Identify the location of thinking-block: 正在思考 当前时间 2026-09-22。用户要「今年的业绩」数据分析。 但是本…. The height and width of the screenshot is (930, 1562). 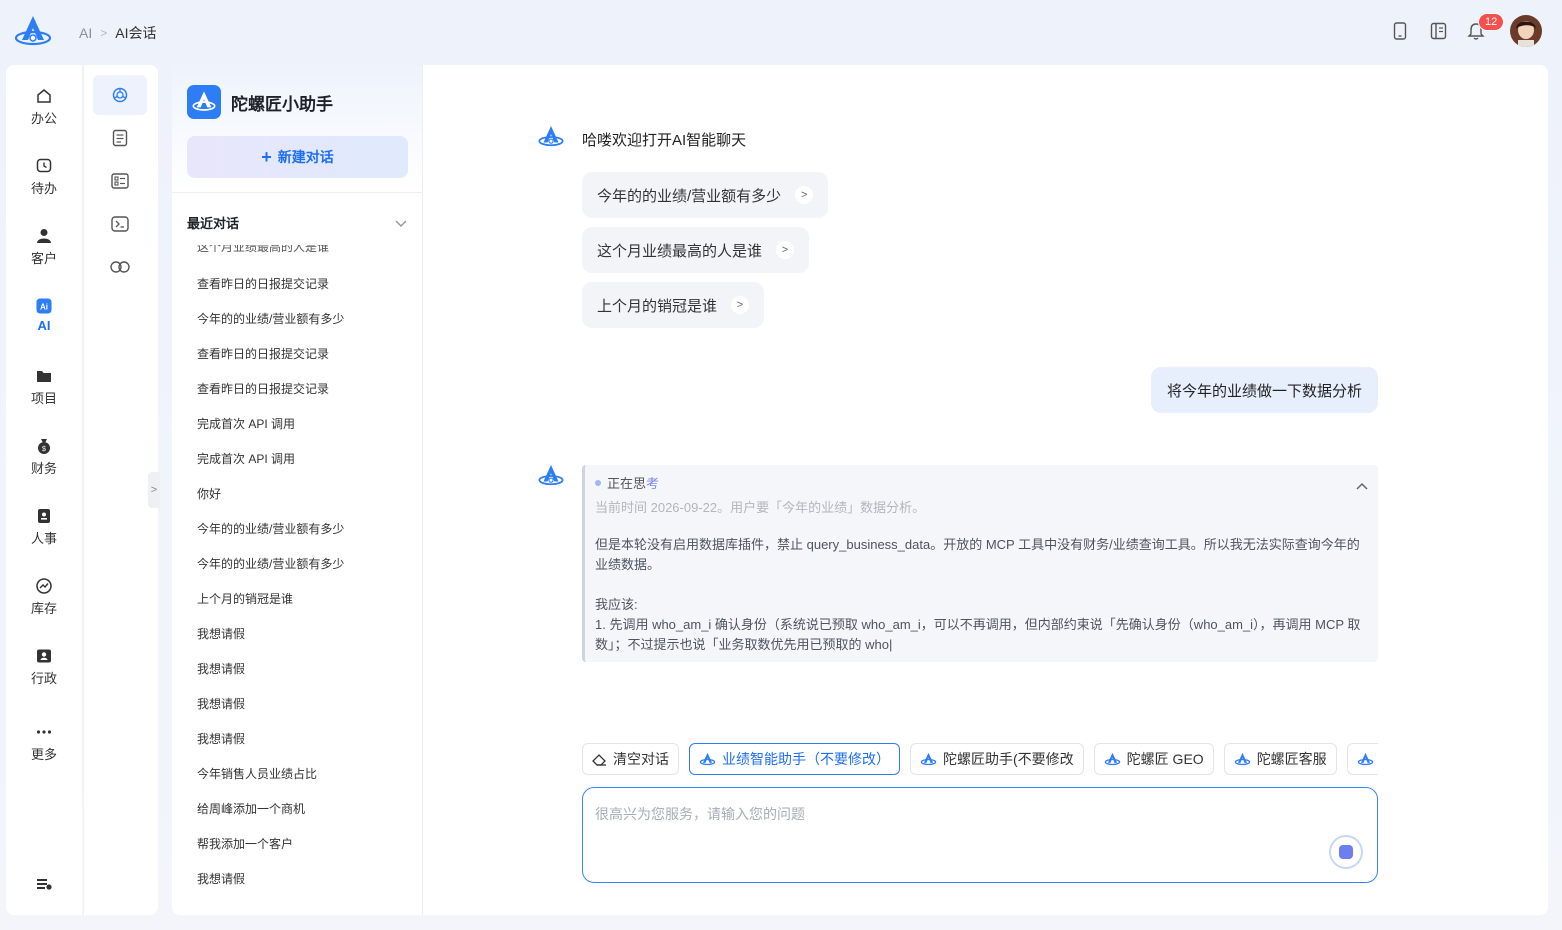
(980, 563).